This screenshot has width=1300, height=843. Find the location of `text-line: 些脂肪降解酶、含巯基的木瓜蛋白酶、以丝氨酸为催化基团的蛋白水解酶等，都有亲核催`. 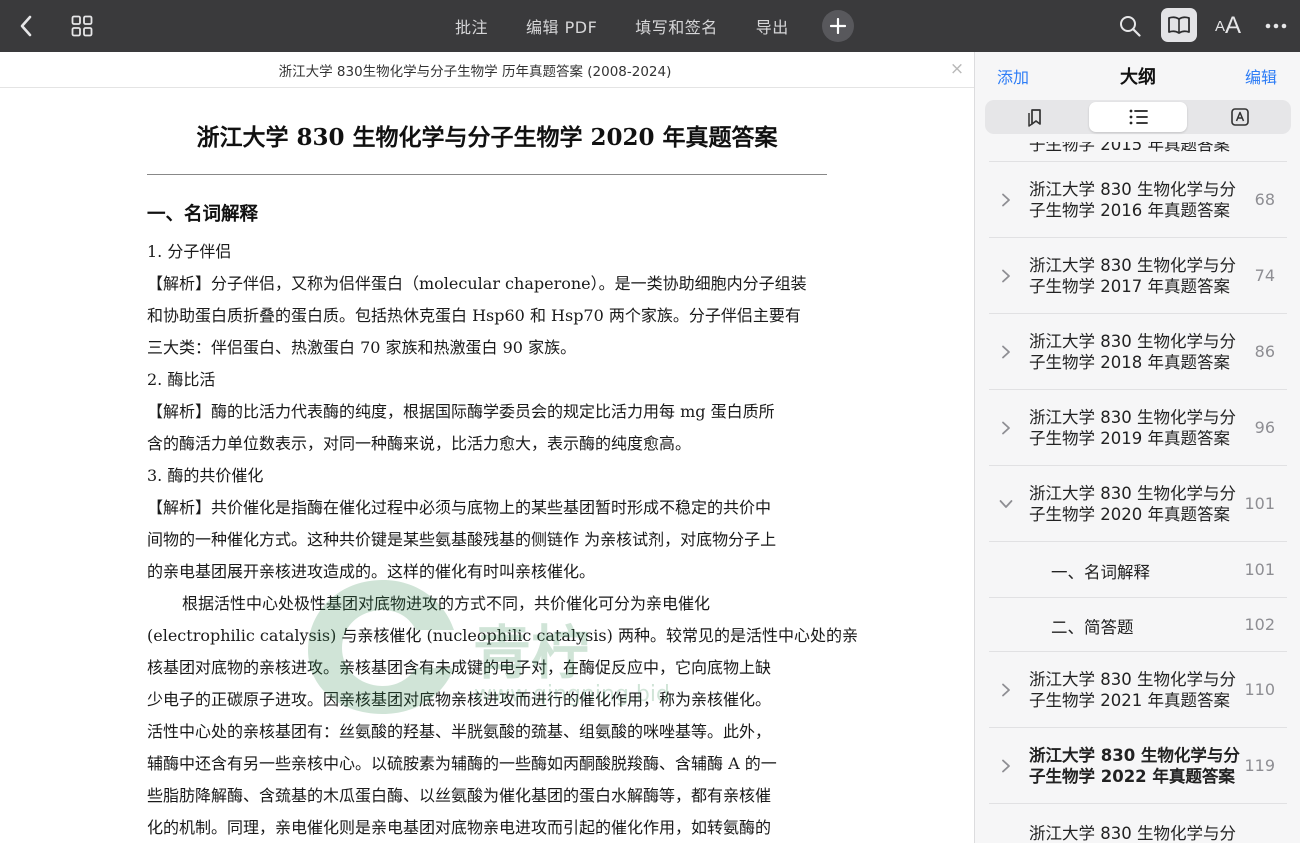

text-line: 些脂肪降解酶、含巯基的木瓜蛋白酶、以丝氨酸为催化基团的蛋白水解酶等，都有亲核催 is located at coordinates (459, 795).